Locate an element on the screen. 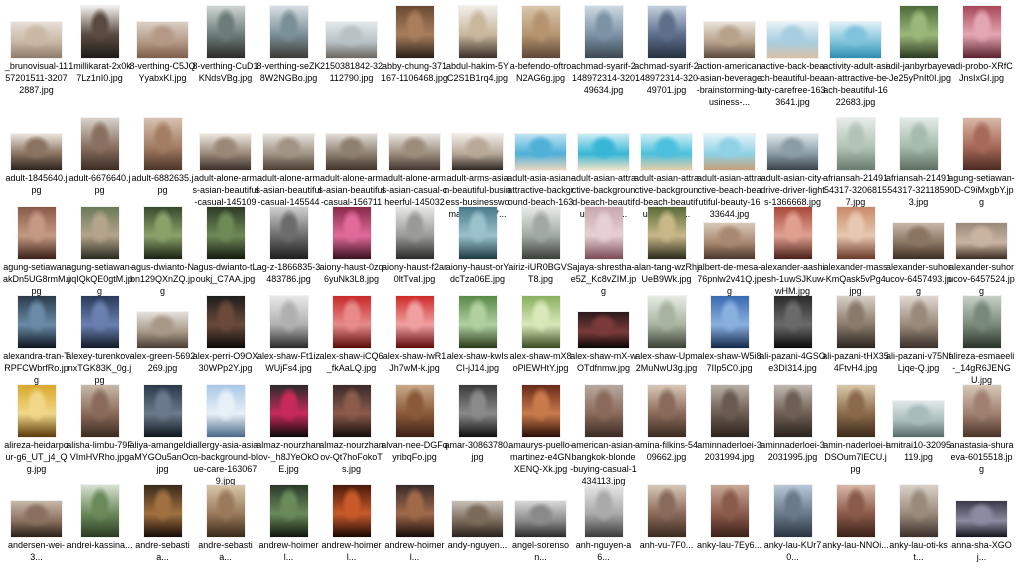  file-item: alexander-suhorucov-6457524.jpg is located at coordinates (981, 254).